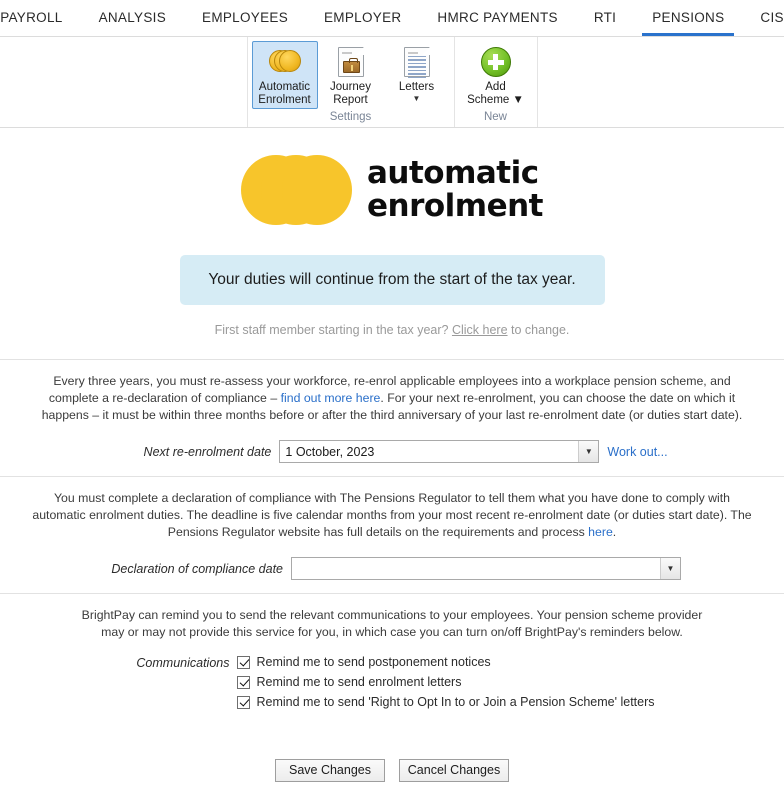 This screenshot has height=795, width=784. What do you see at coordinates (454, 770) in the screenshot?
I see `cancel-changes-button: Cancel Changes` at bounding box center [454, 770].